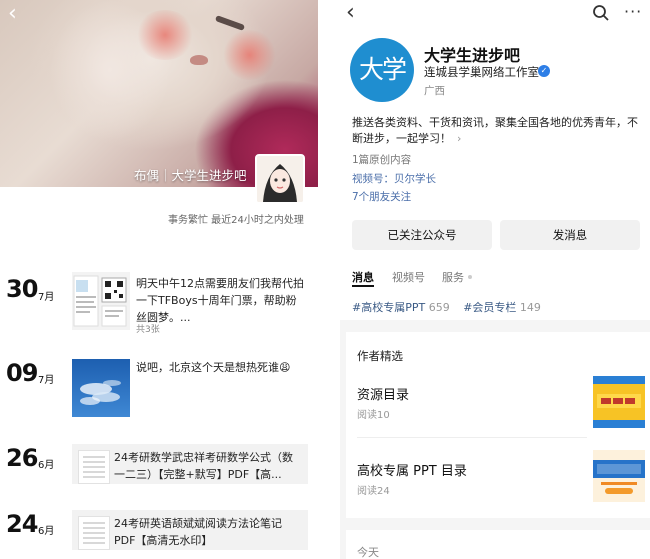 This screenshot has width=650, height=559. I want to click on featured-item: 高校专属 PPT 目录 阅读24, so click(501, 474).